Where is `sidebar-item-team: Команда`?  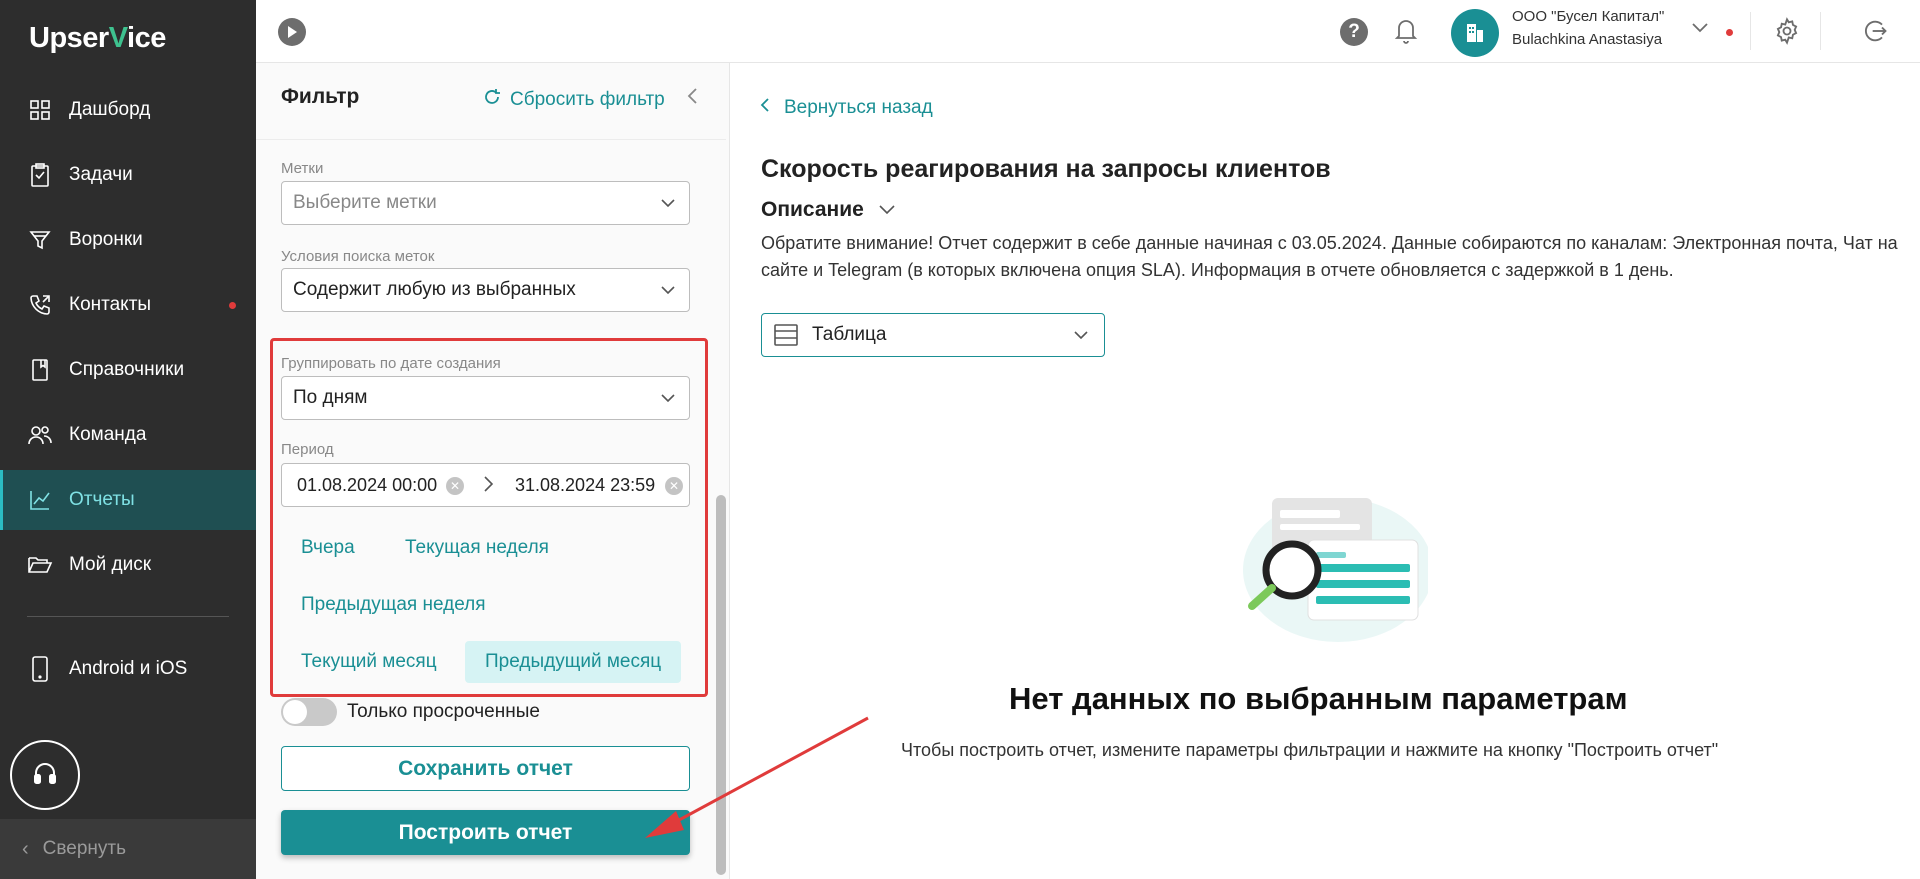 sidebar-item-team: Команда is located at coordinates (128, 435).